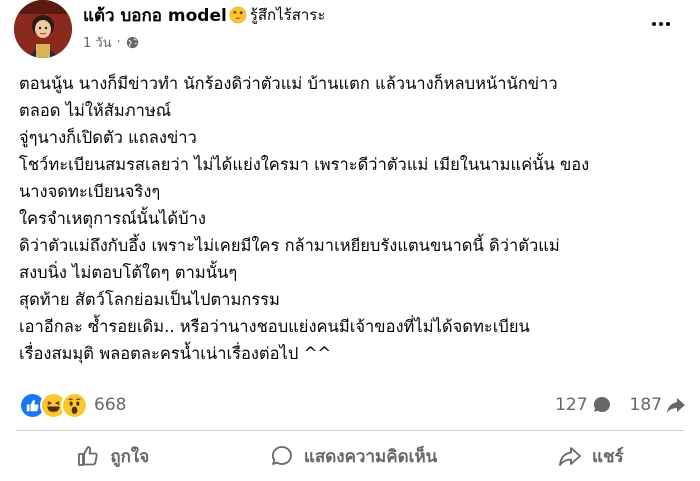 The height and width of the screenshot is (481, 700). What do you see at coordinates (571, 405) in the screenshot?
I see `comment-count-value: 127` at bounding box center [571, 405].